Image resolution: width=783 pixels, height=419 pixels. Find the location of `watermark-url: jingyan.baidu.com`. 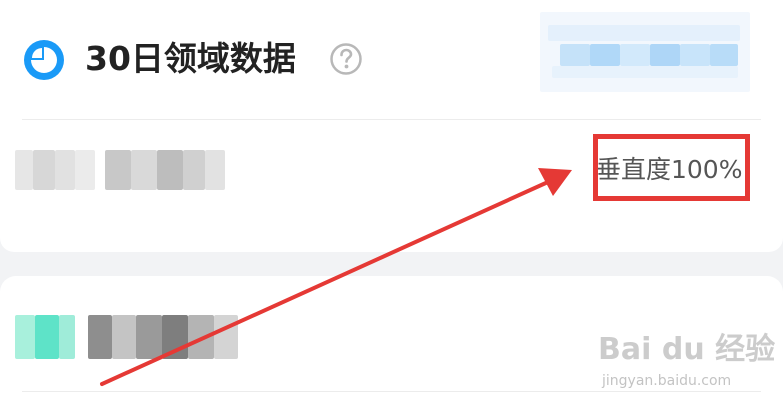

watermark-url: jingyan.baidu.com is located at coordinates (667, 381).